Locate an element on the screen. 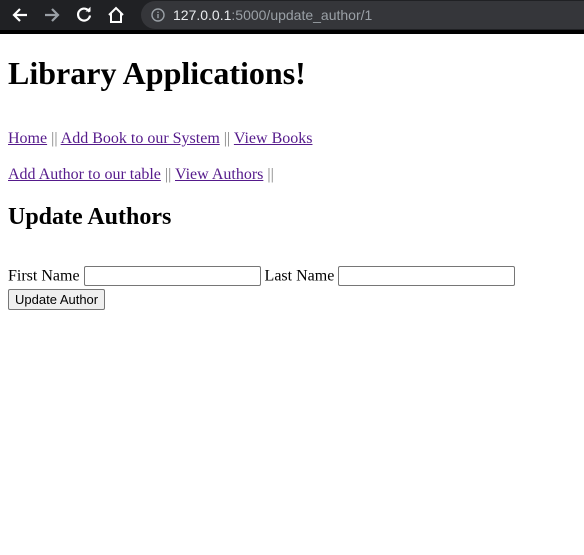  first-name-label: First Name is located at coordinates (44, 276).